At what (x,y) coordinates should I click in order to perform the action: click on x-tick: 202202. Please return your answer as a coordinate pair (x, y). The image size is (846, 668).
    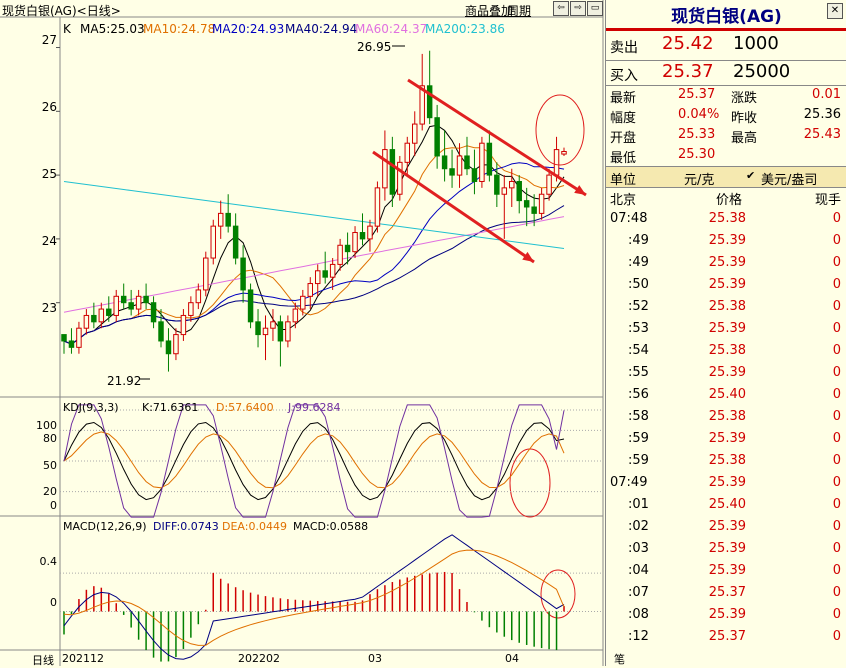
    Looking at the image, I should click on (259, 658).